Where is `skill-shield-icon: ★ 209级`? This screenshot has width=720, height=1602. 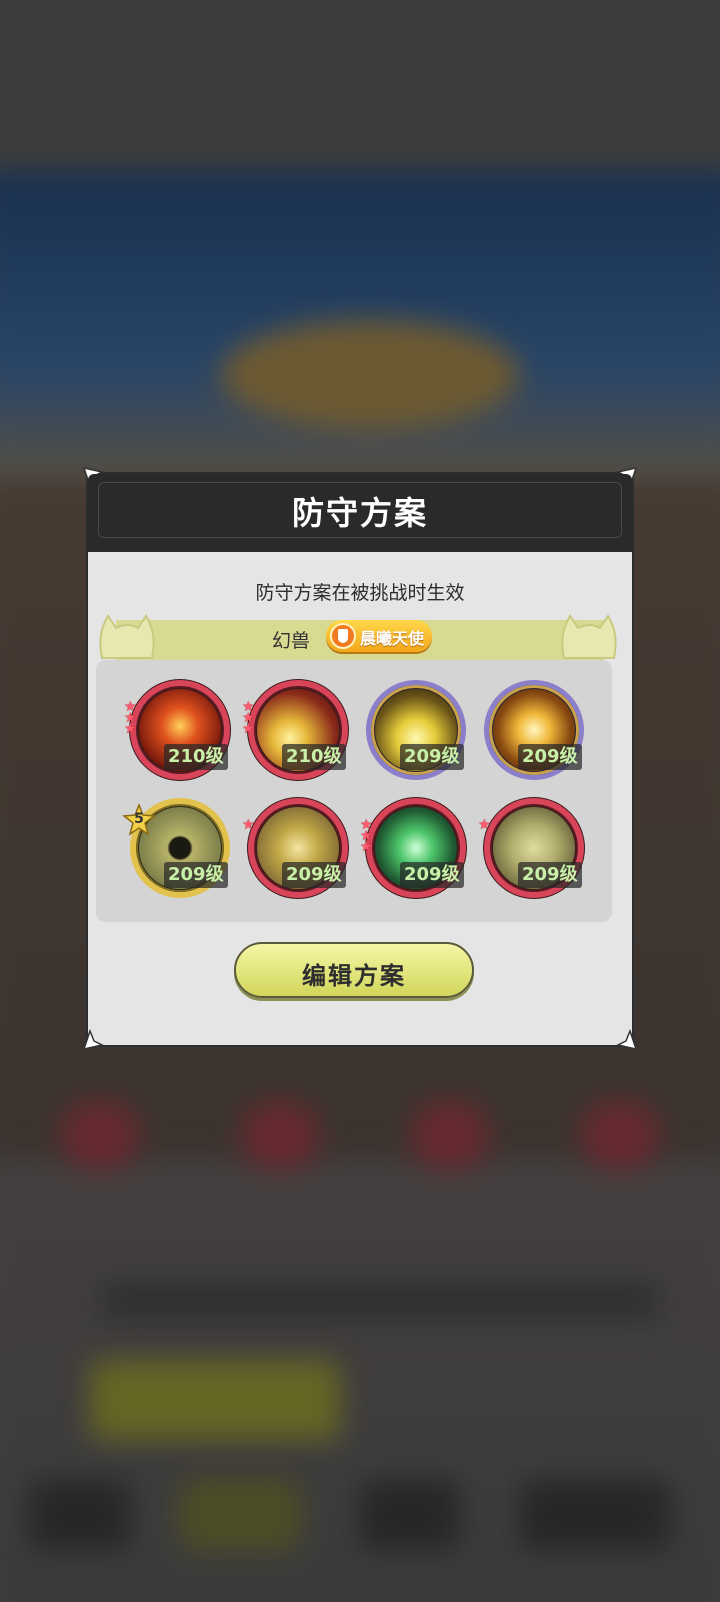 skill-shield-icon: ★ 209级 is located at coordinates (296, 849).